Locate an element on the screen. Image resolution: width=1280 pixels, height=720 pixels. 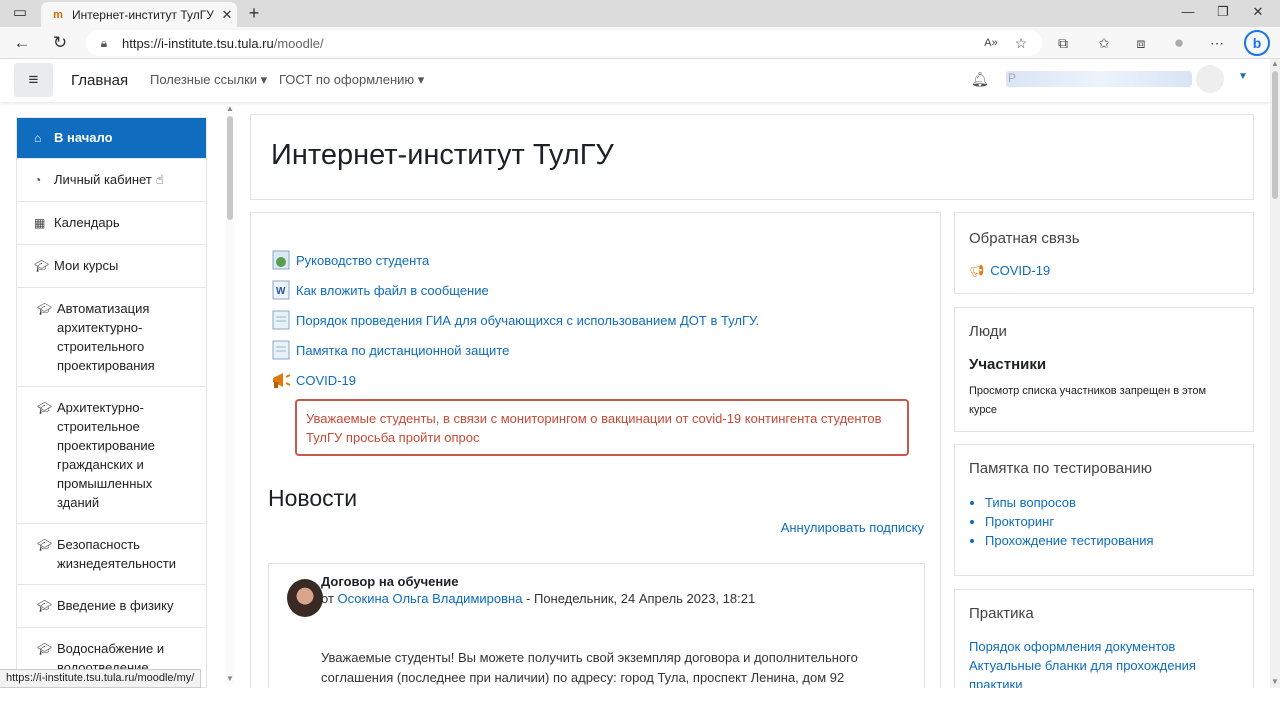
drawer-scroll-thumb is located at coordinates (230, 168).